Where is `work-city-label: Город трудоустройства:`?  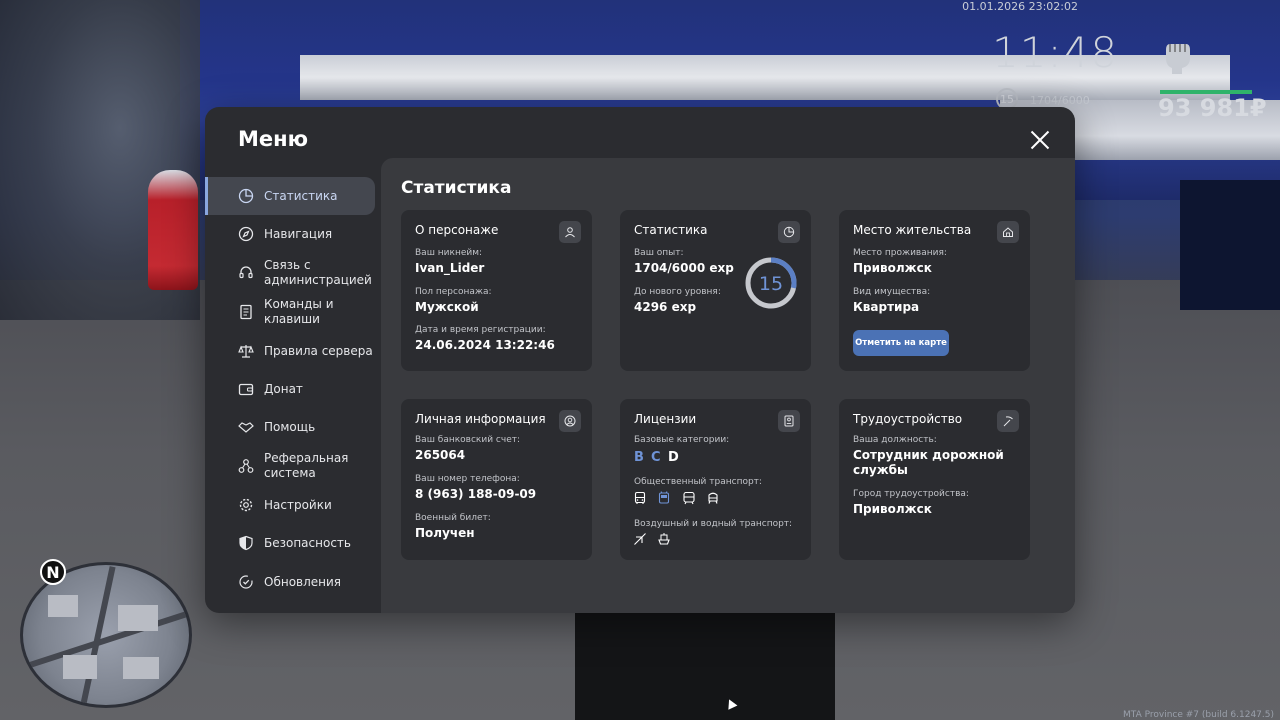 work-city-label: Город трудоустройства: is located at coordinates (911, 494).